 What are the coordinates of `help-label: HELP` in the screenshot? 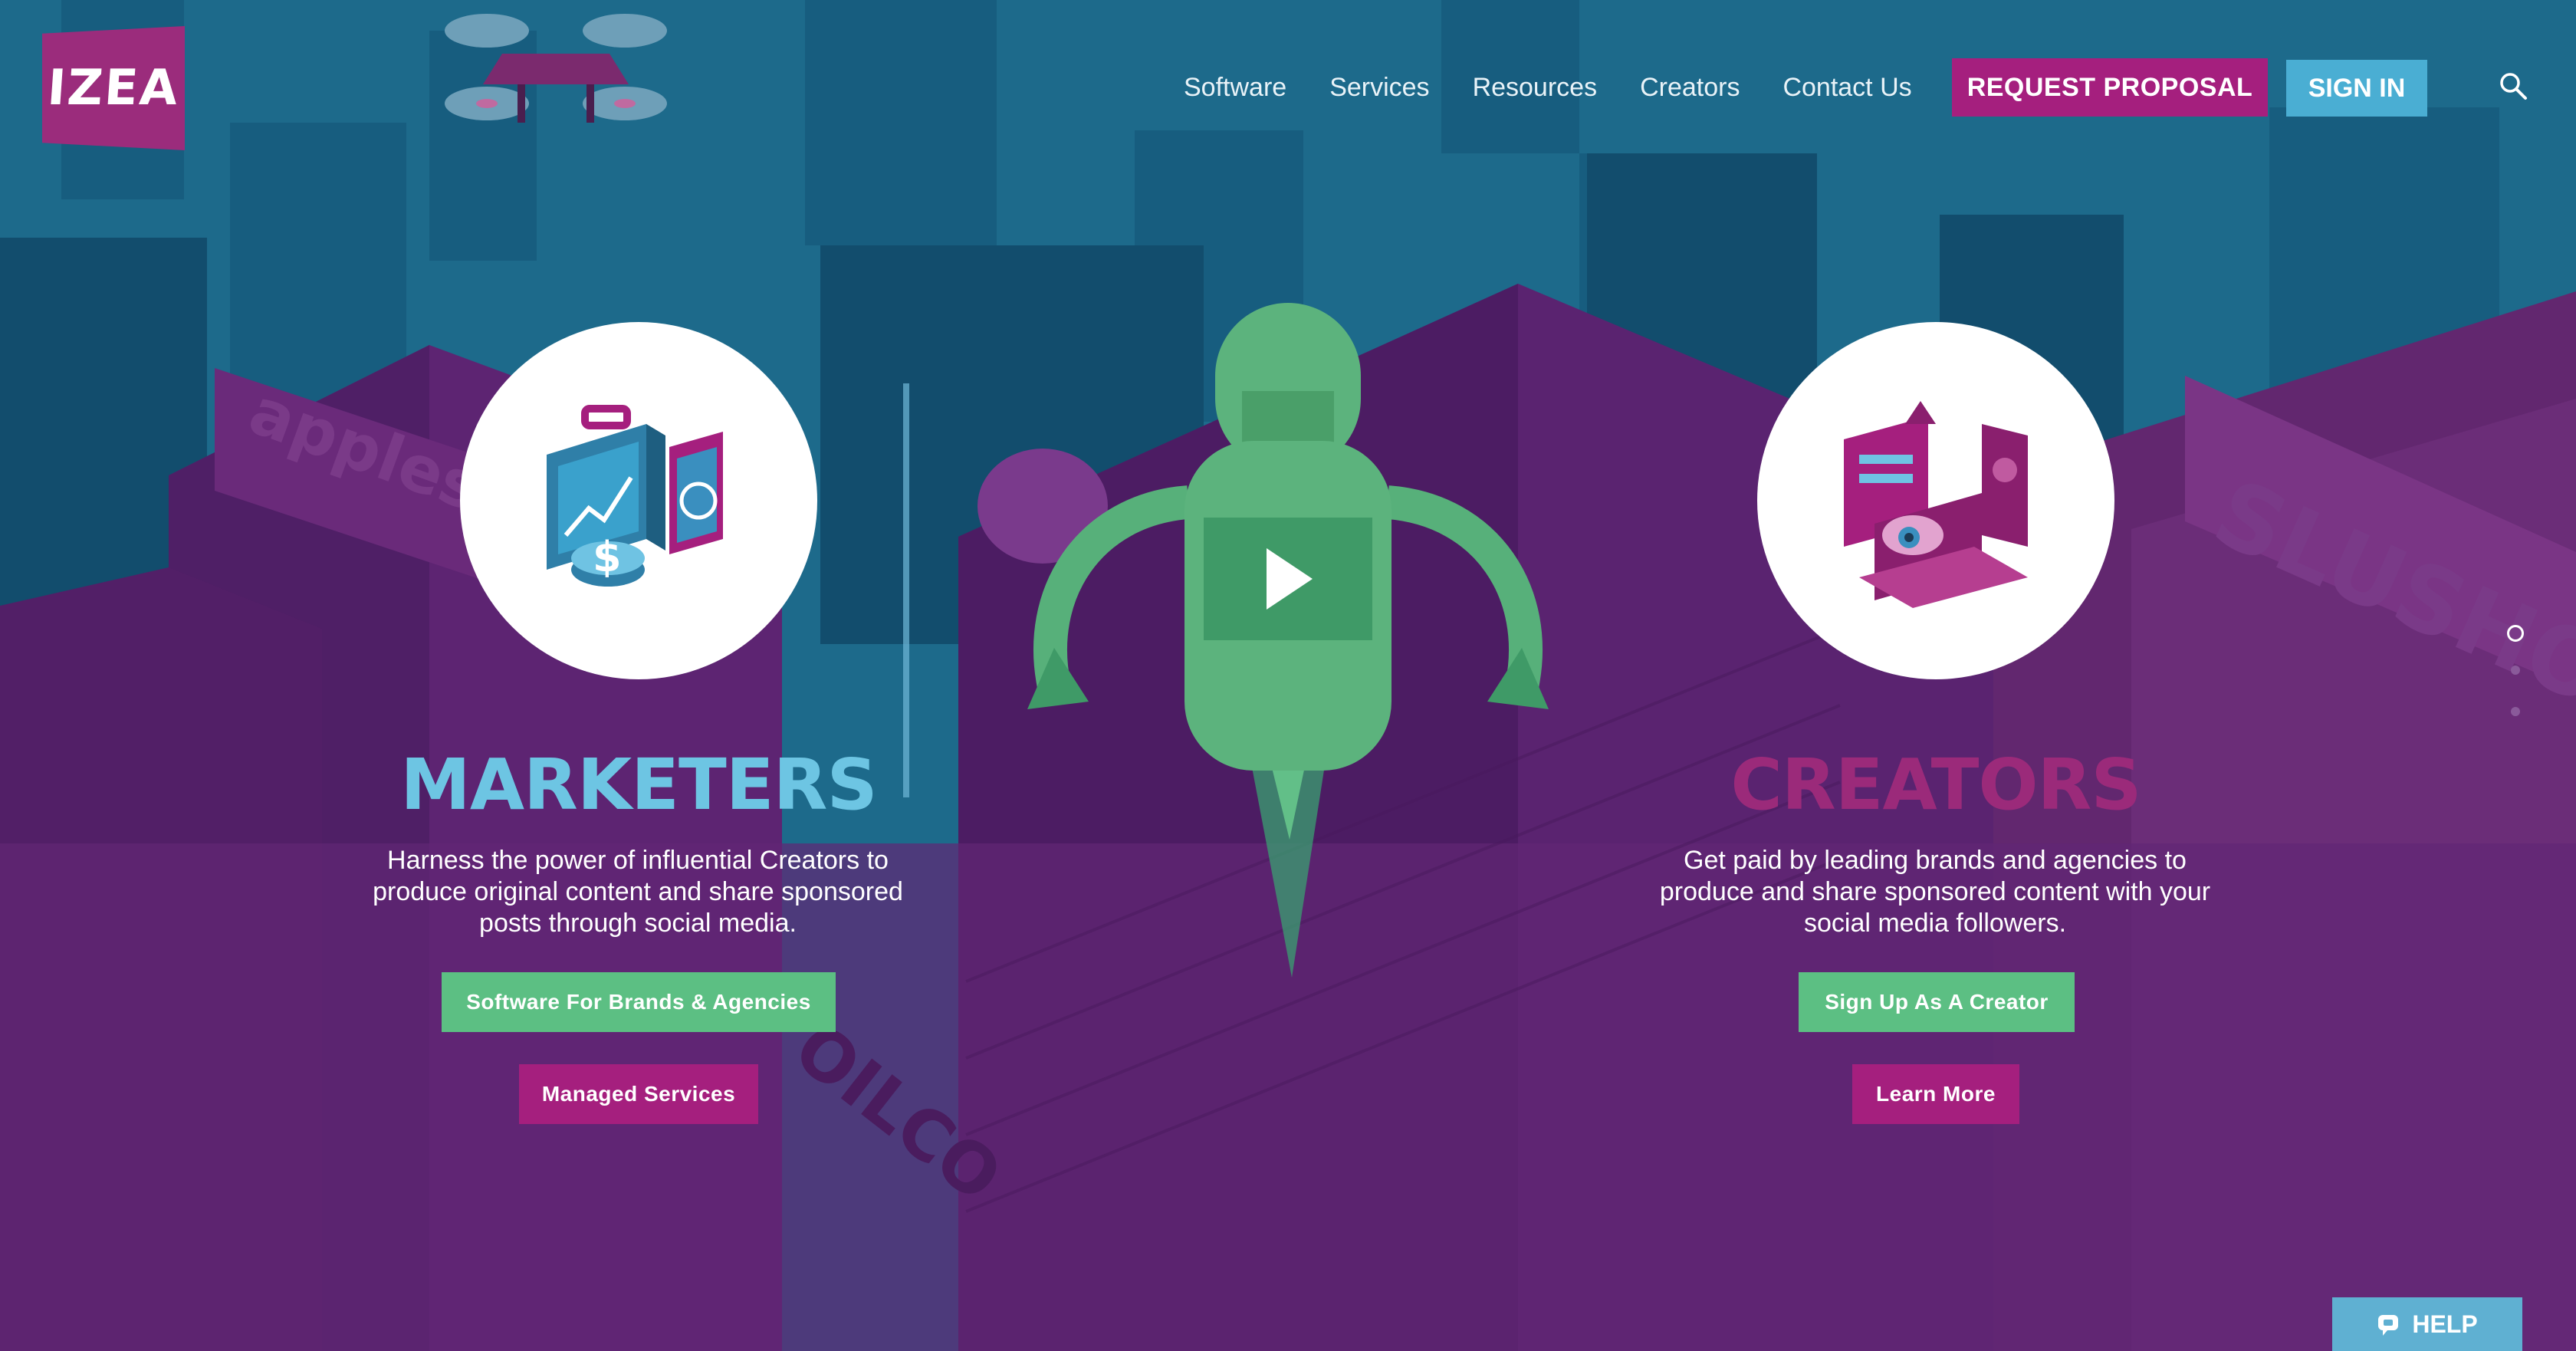 It's located at (2445, 1324).